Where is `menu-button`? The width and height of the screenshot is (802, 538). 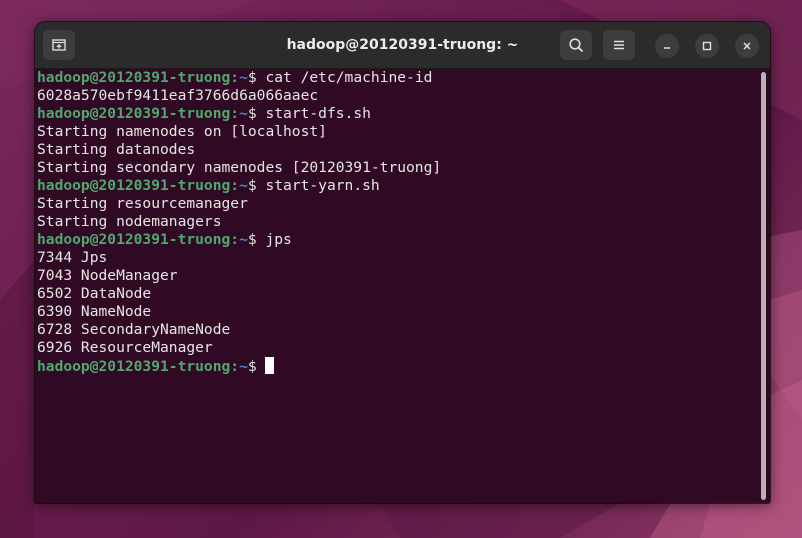
menu-button is located at coordinates (619, 45).